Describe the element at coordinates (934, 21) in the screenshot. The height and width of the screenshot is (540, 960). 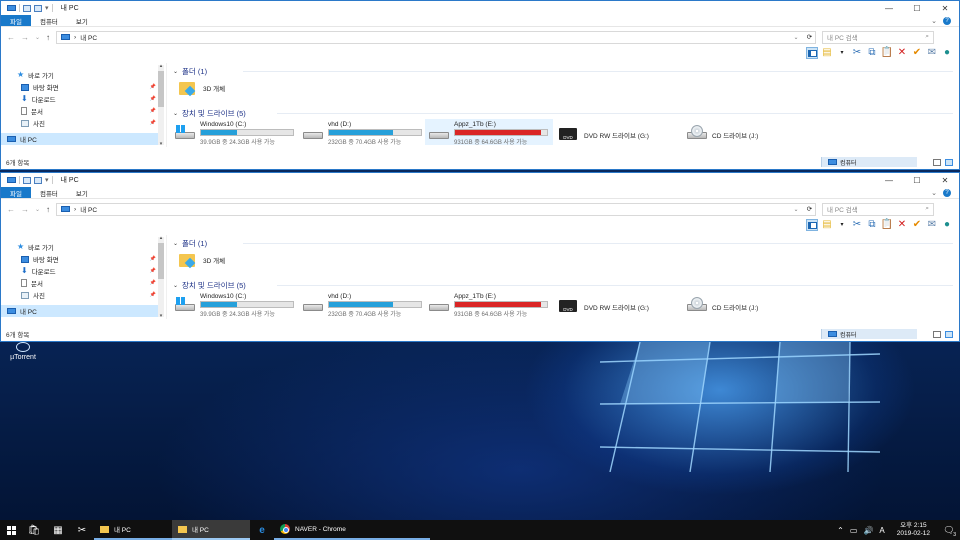
I see `expand-ribbon-icon: ⌄` at that location.